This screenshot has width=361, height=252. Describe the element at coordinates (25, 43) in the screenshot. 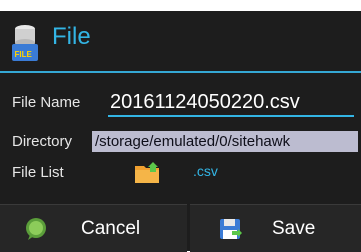

I see `file-stack-icon: FILE` at that location.